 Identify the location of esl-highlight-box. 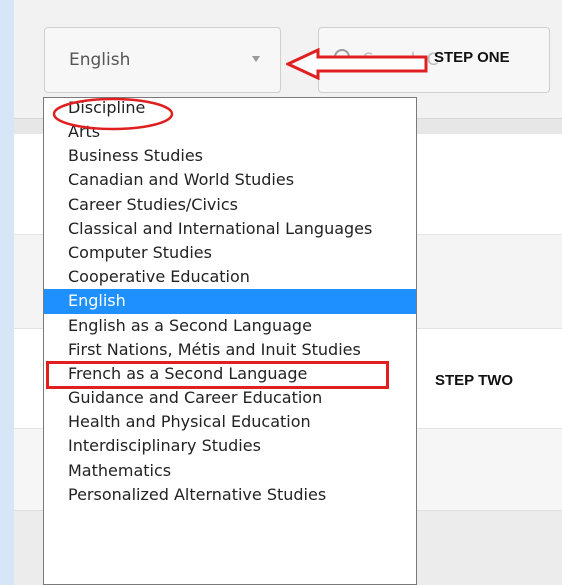
(217, 375).